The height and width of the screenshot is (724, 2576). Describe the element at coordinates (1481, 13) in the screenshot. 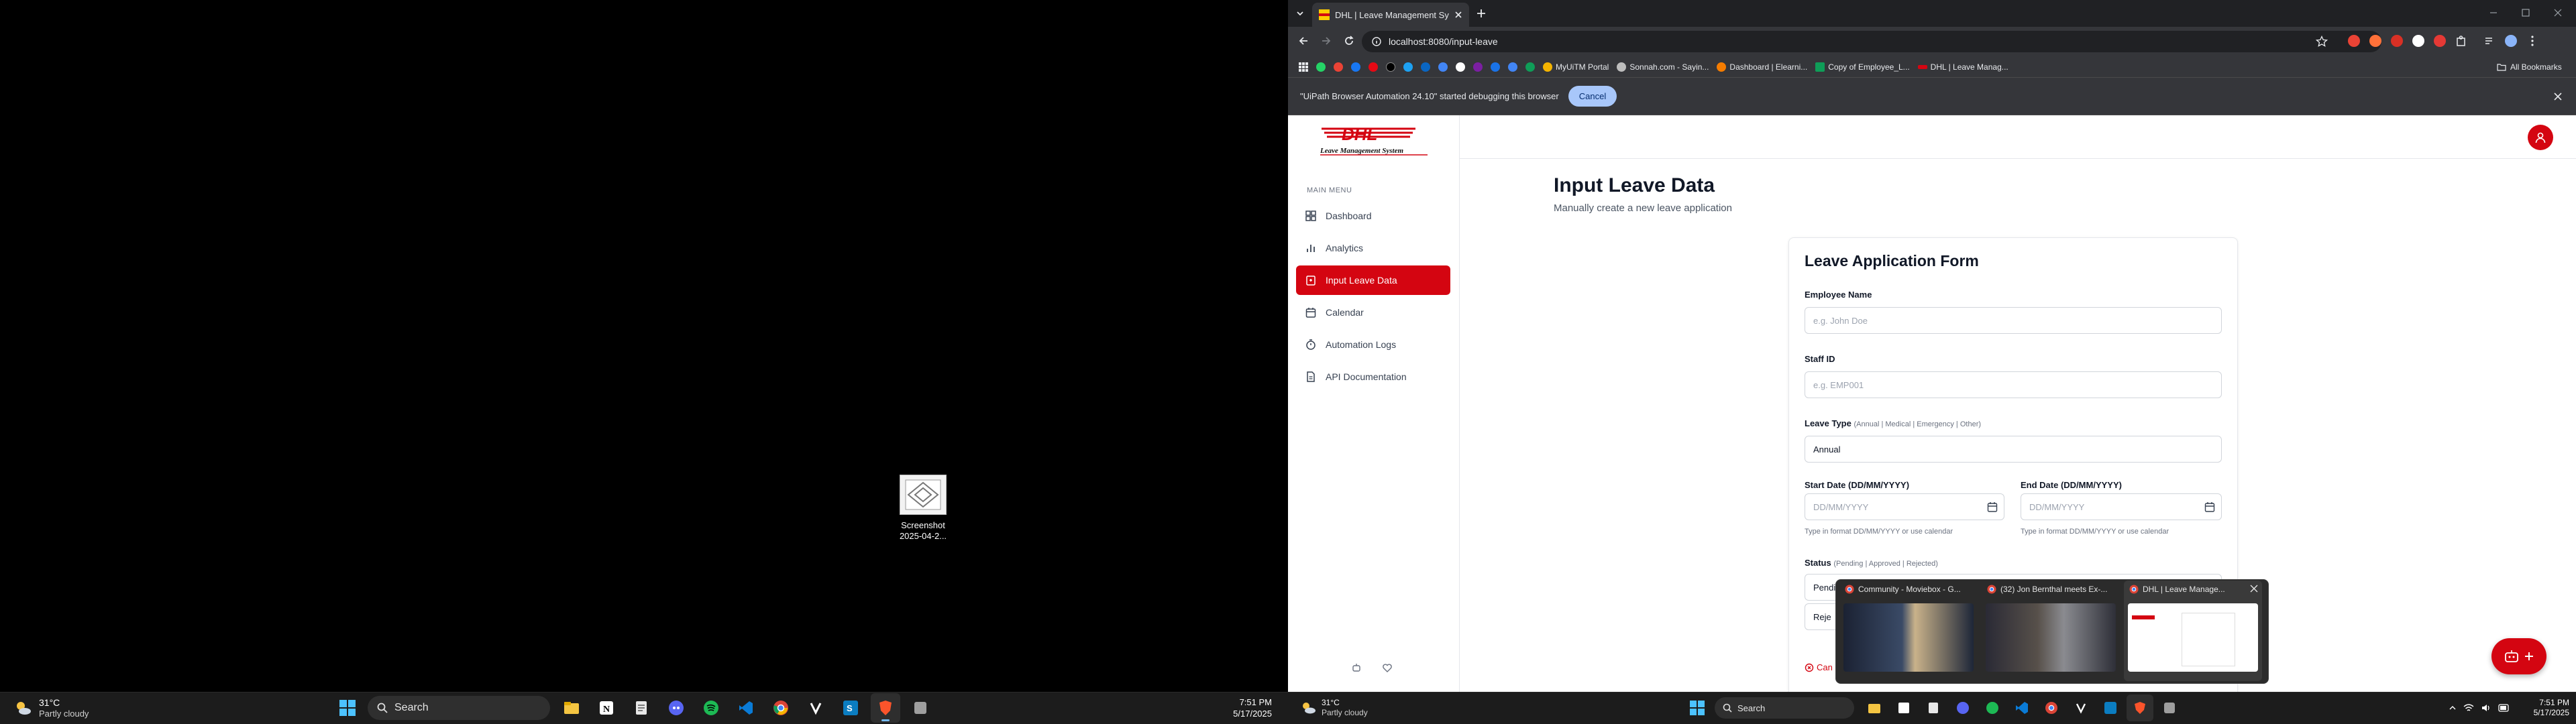

I see `new-tab-button` at that location.